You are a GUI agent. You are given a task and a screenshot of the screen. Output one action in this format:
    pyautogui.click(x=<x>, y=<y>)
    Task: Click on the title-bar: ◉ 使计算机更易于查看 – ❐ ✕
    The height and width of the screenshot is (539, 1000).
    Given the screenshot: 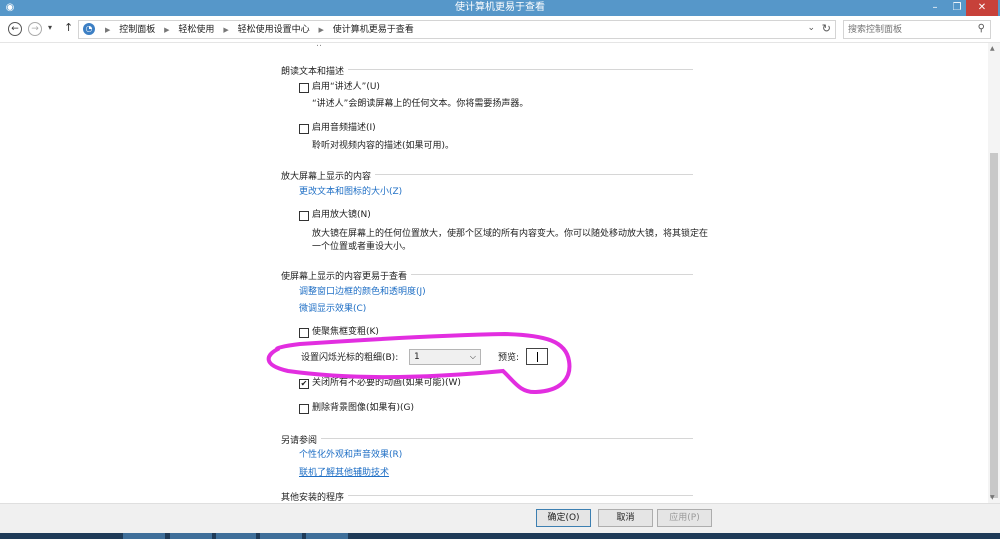 What is the action you would take?
    pyautogui.click(x=500, y=8)
    